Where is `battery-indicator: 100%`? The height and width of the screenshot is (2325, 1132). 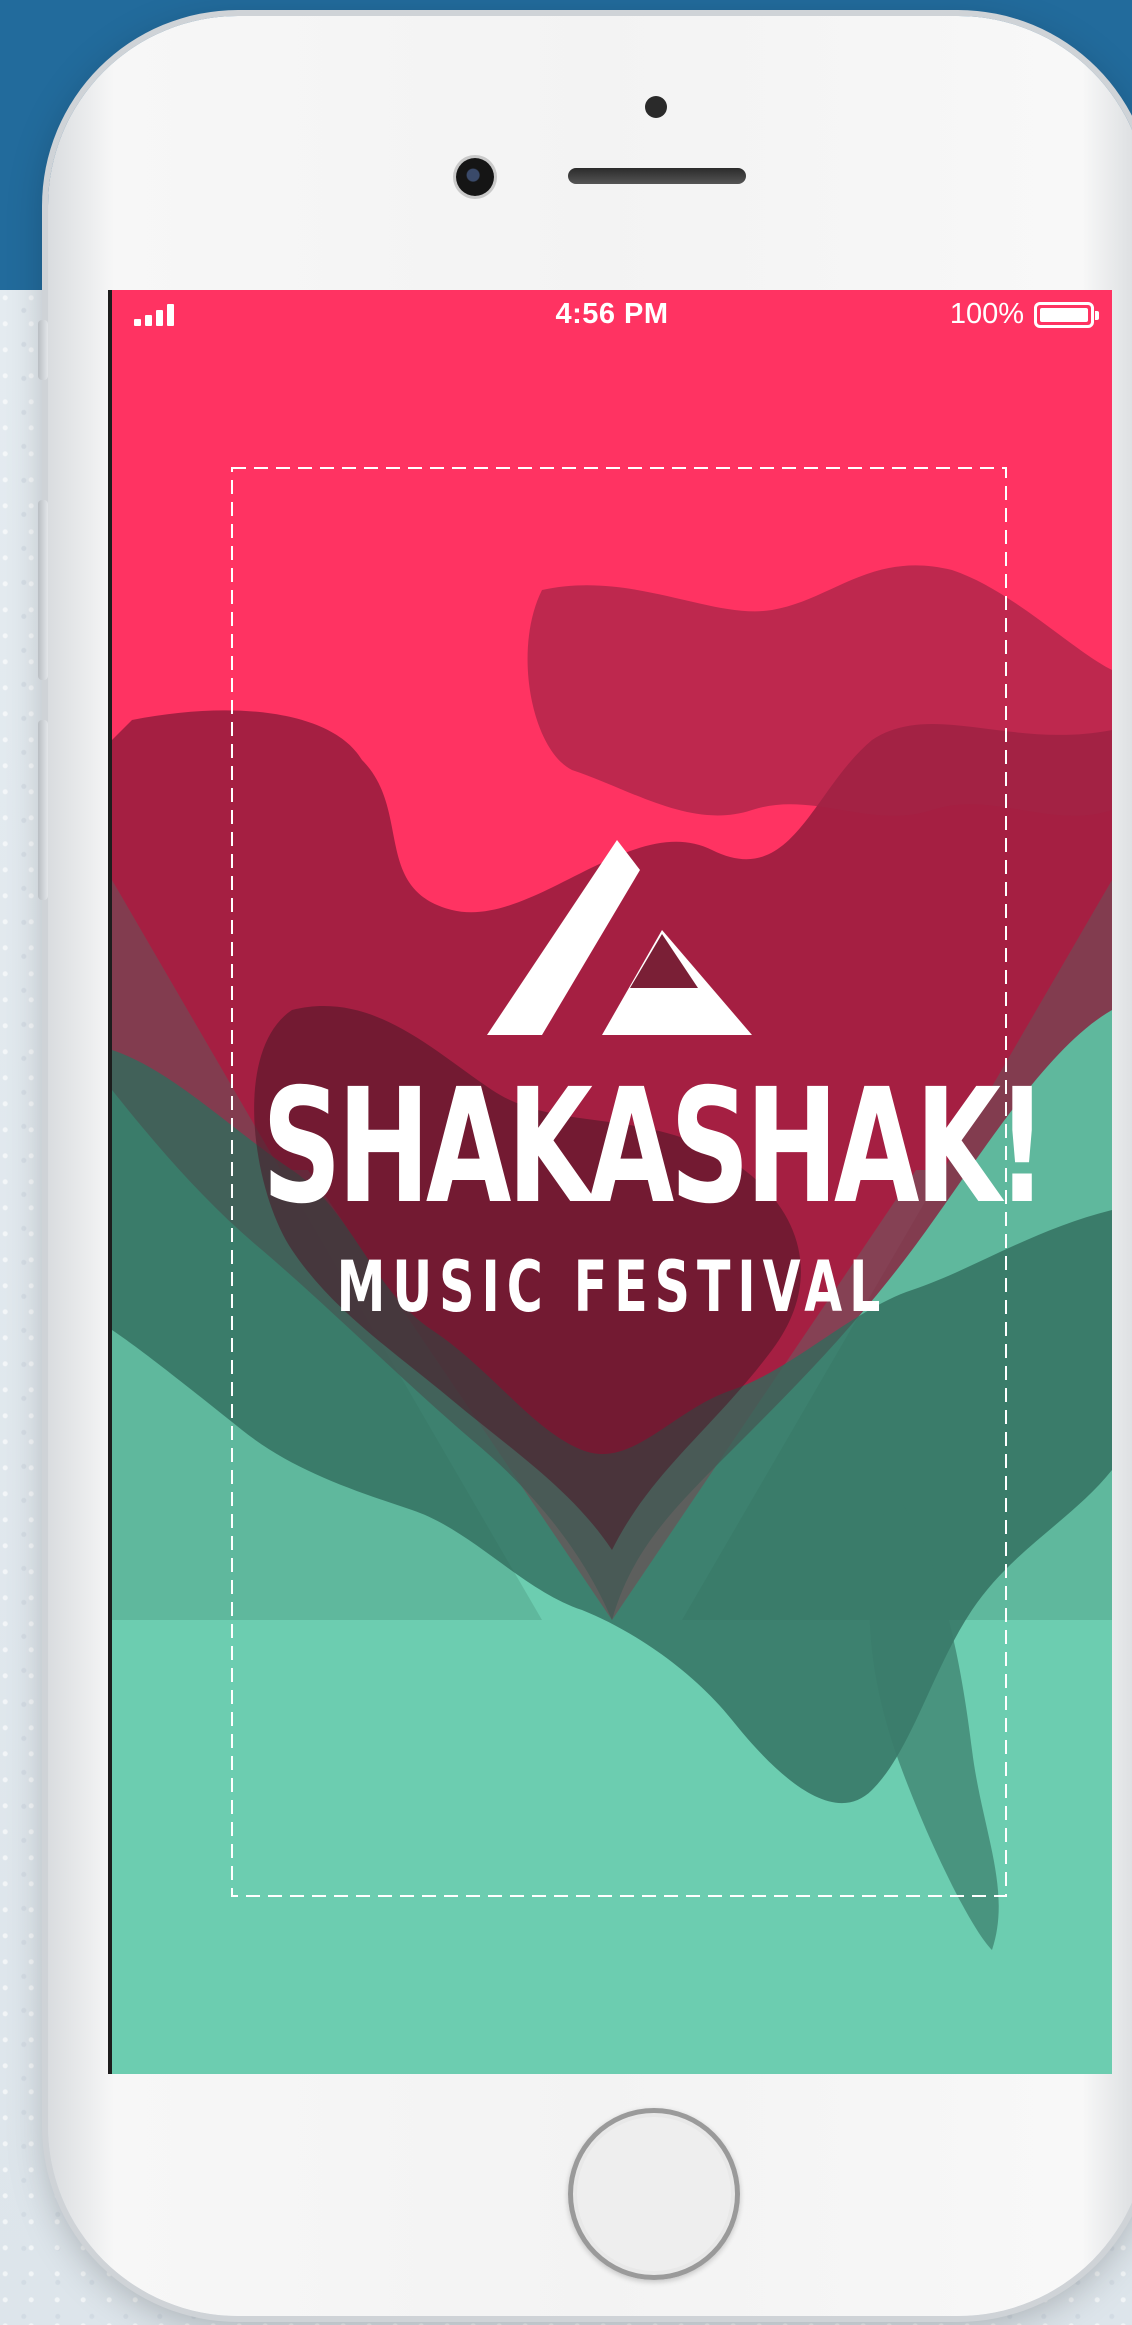
battery-indicator: 100% is located at coordinates (1024, 314).